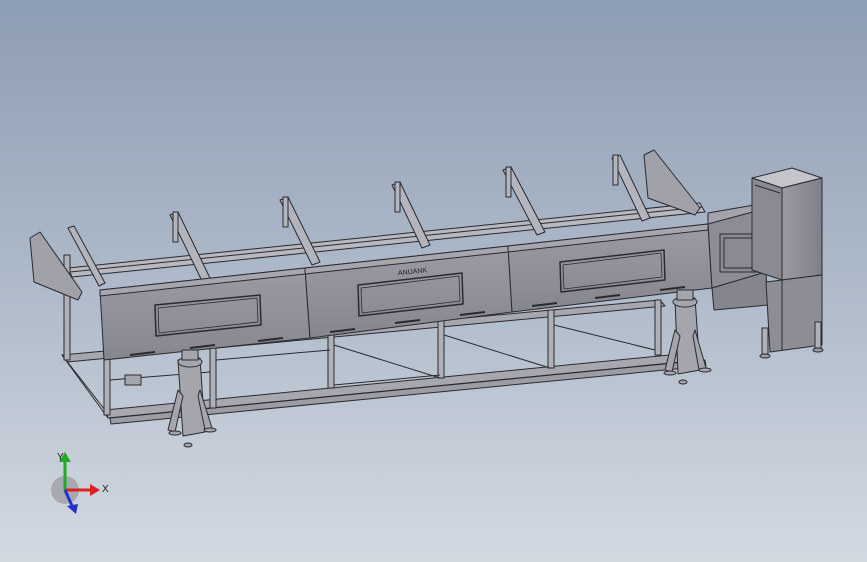 This screenshot has width=867, height=562. Describe the element at coordinates (60, 457) in the screenshot. I see `triad-y-label: Y` at that location.